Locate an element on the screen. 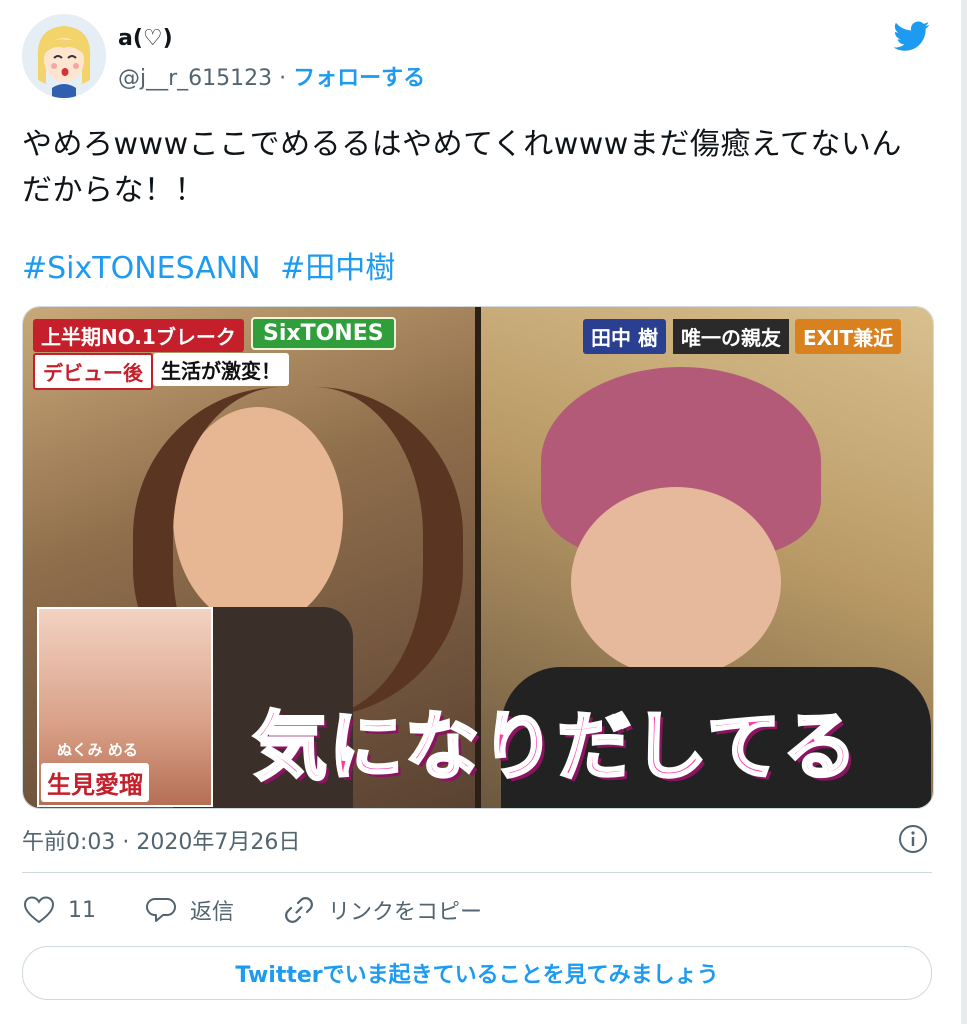 Image resolution: width=967 pixels, height=1024 pixels. user-handle-line: @j__r_615123 · フォローする is located at coordinates (271, 76).